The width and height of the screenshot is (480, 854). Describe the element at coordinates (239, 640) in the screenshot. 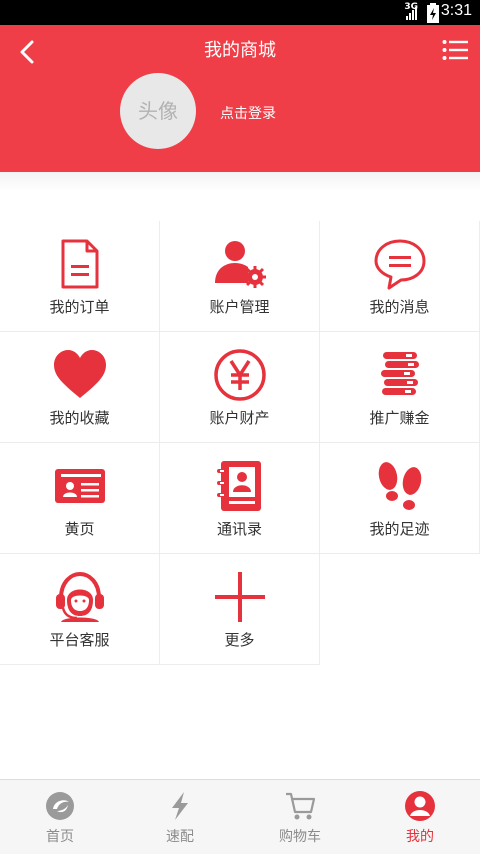

I see `grid-item-label: 更多` at that location.